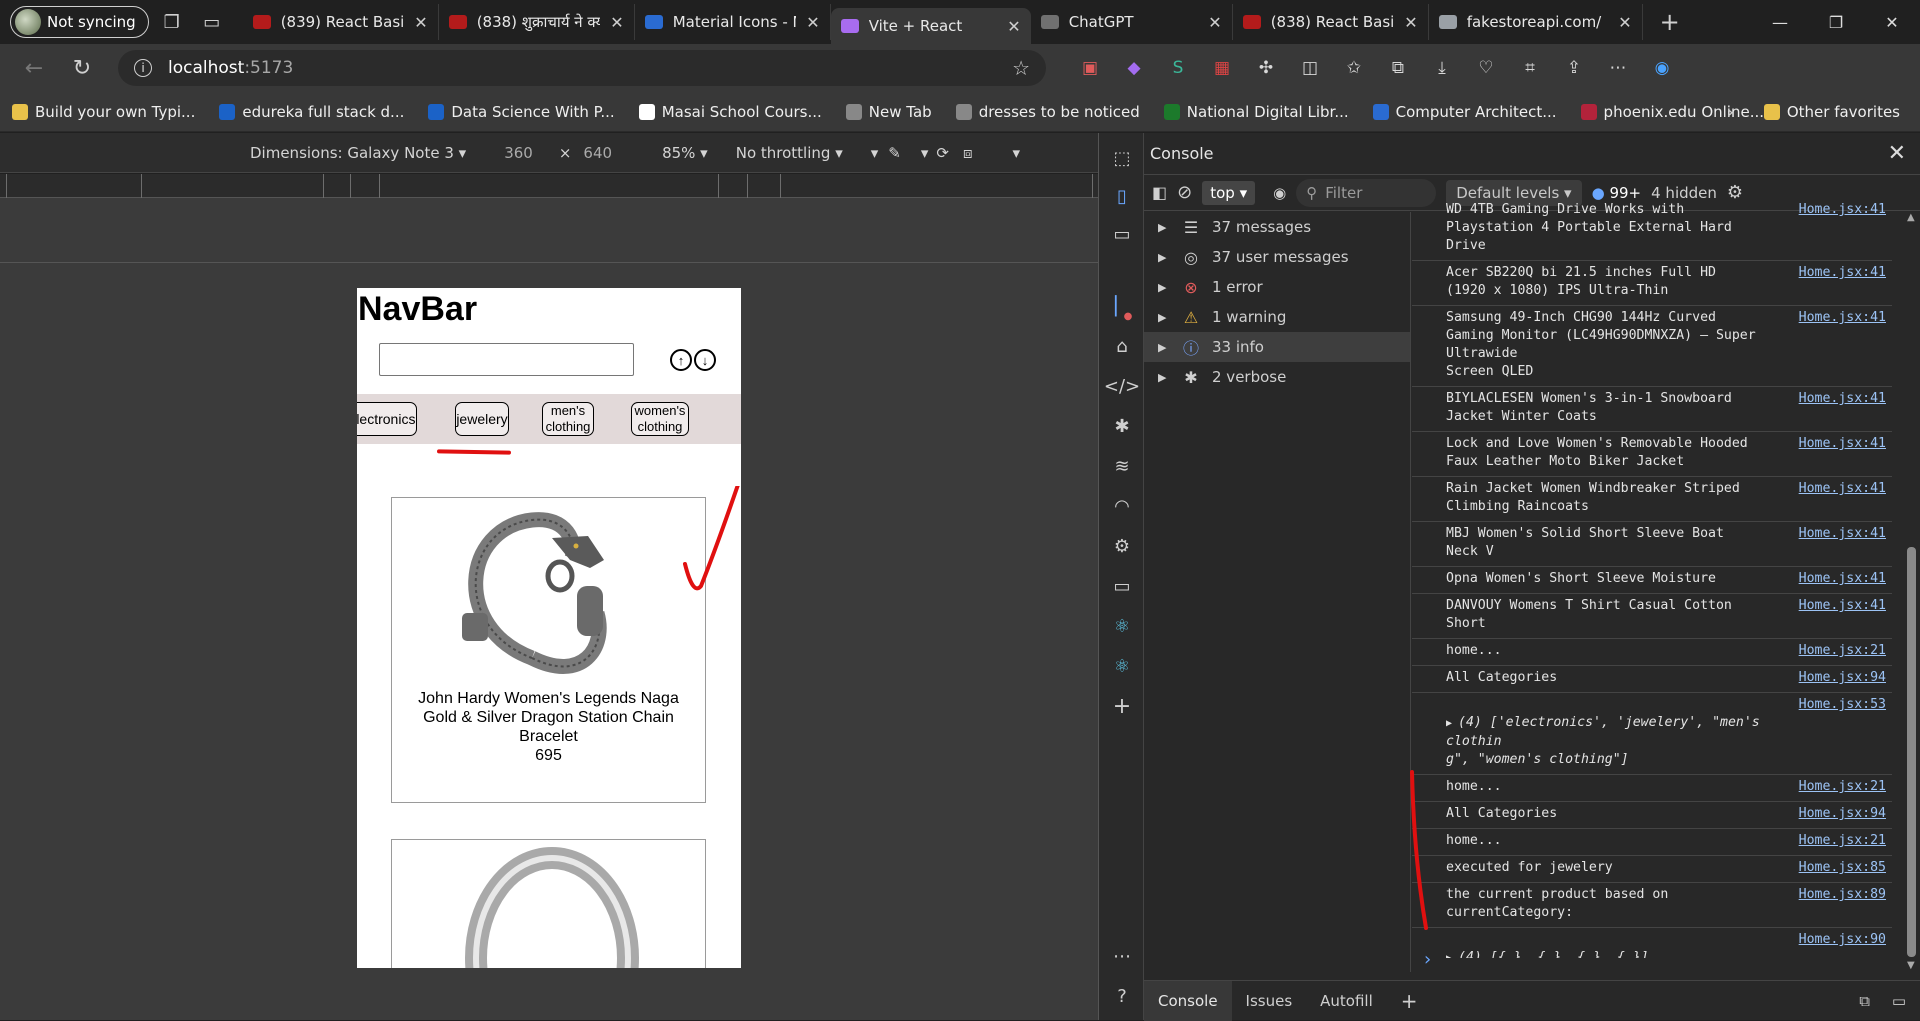  I want to click on close-window-icon: ✕, so click(1892, 22).